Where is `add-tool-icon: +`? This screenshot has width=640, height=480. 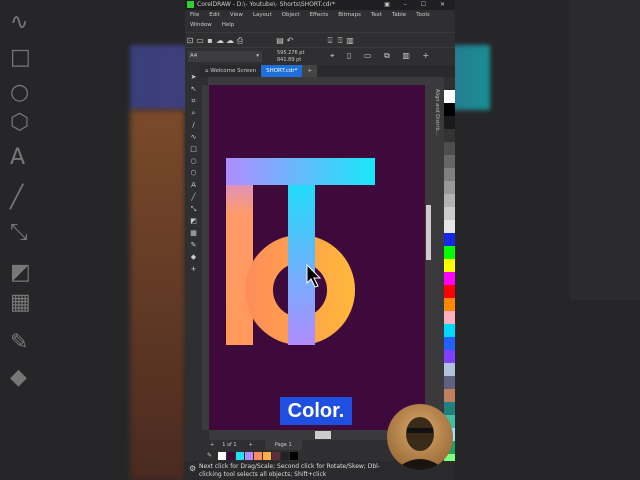
add-tool-icon: + is located at coordinates (193, 269).